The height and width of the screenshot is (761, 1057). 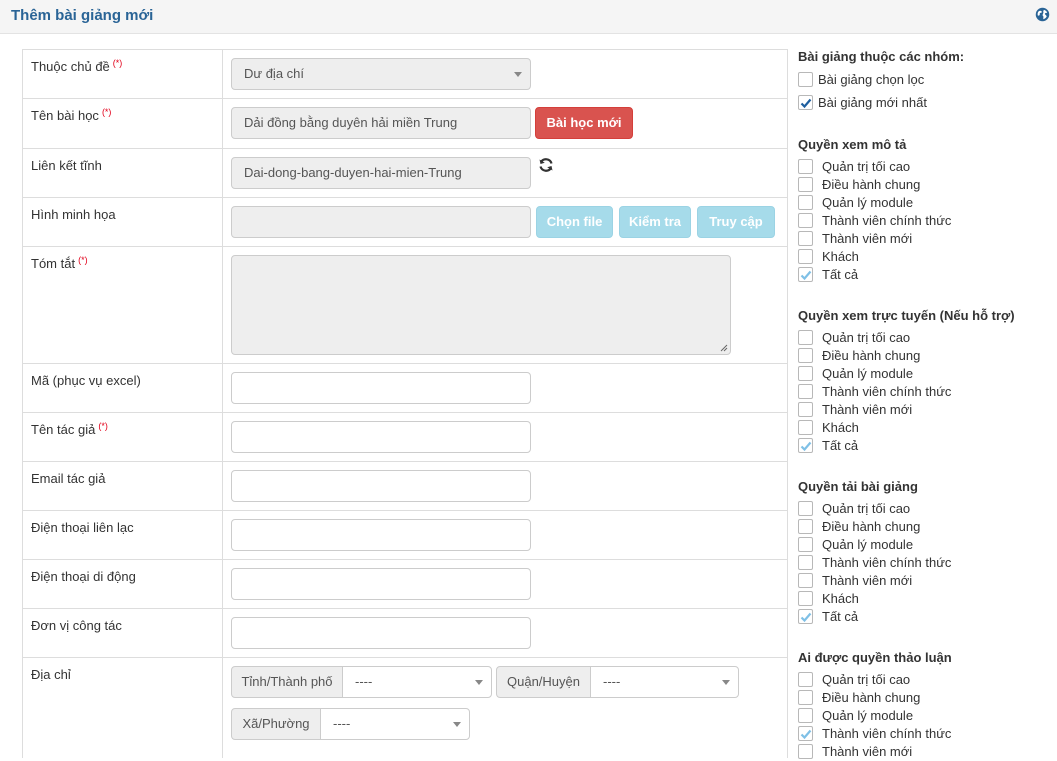 I want to click on author-label-cell: Tên tác giả (*), so click(x=123, y=437).